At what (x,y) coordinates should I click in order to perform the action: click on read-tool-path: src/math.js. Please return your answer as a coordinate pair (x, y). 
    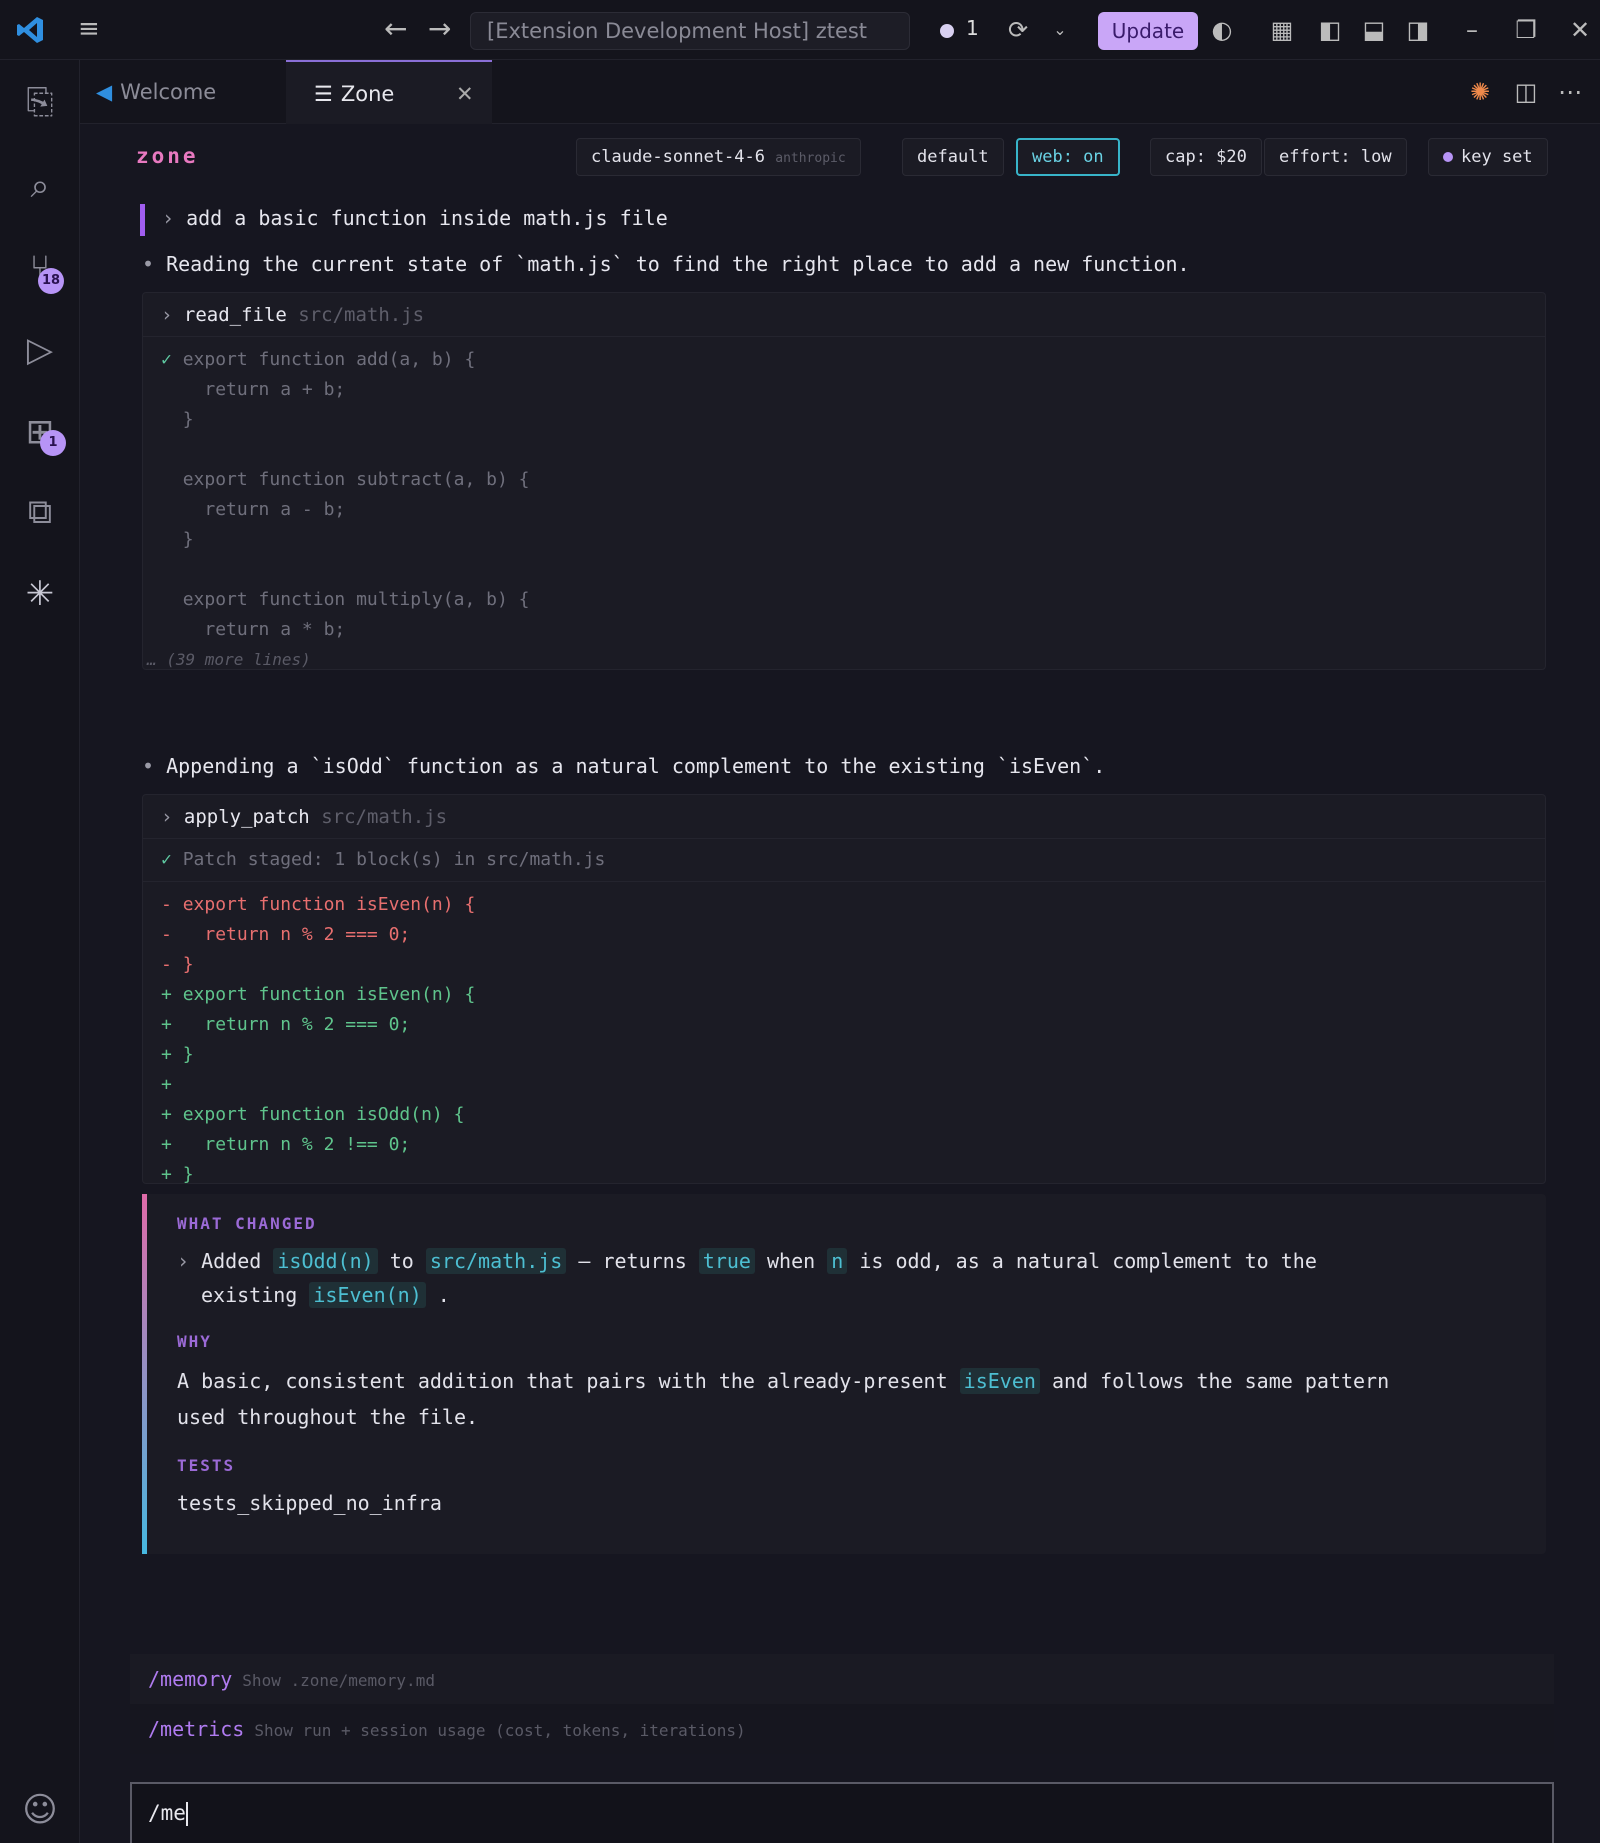
    Looking at the image, I should click on (361, 315).